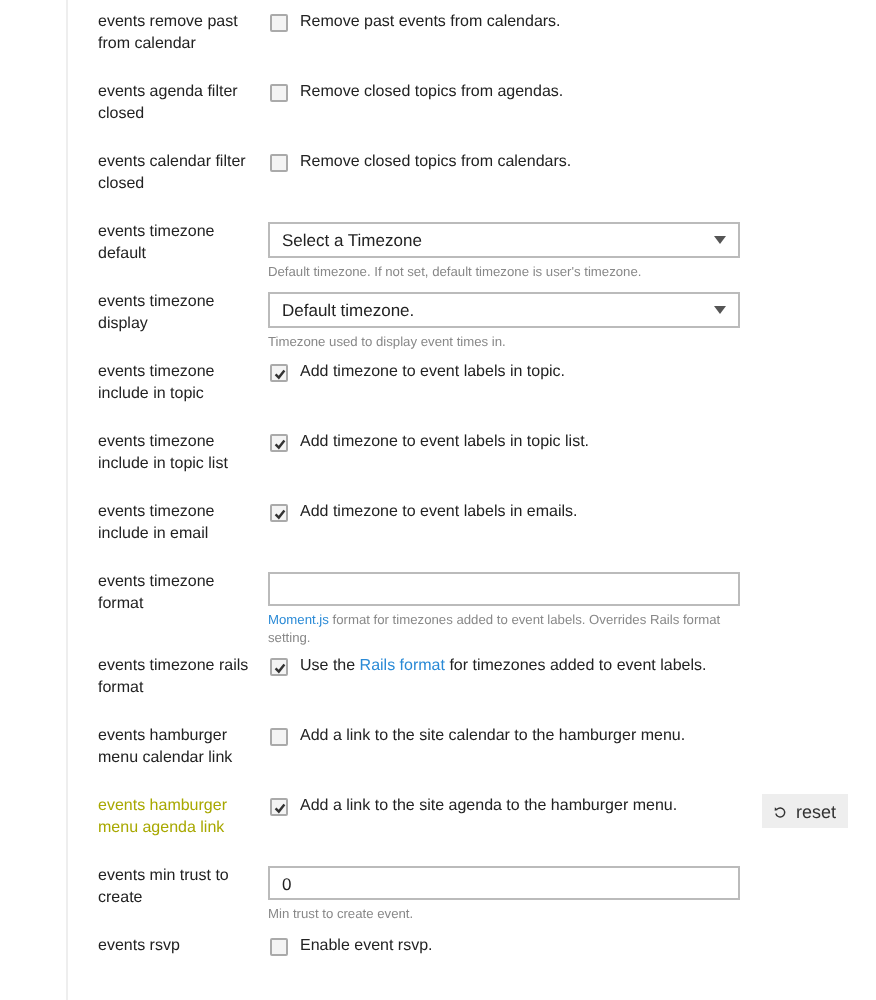  I want to click on reset-button: reset, so click(805, 811).